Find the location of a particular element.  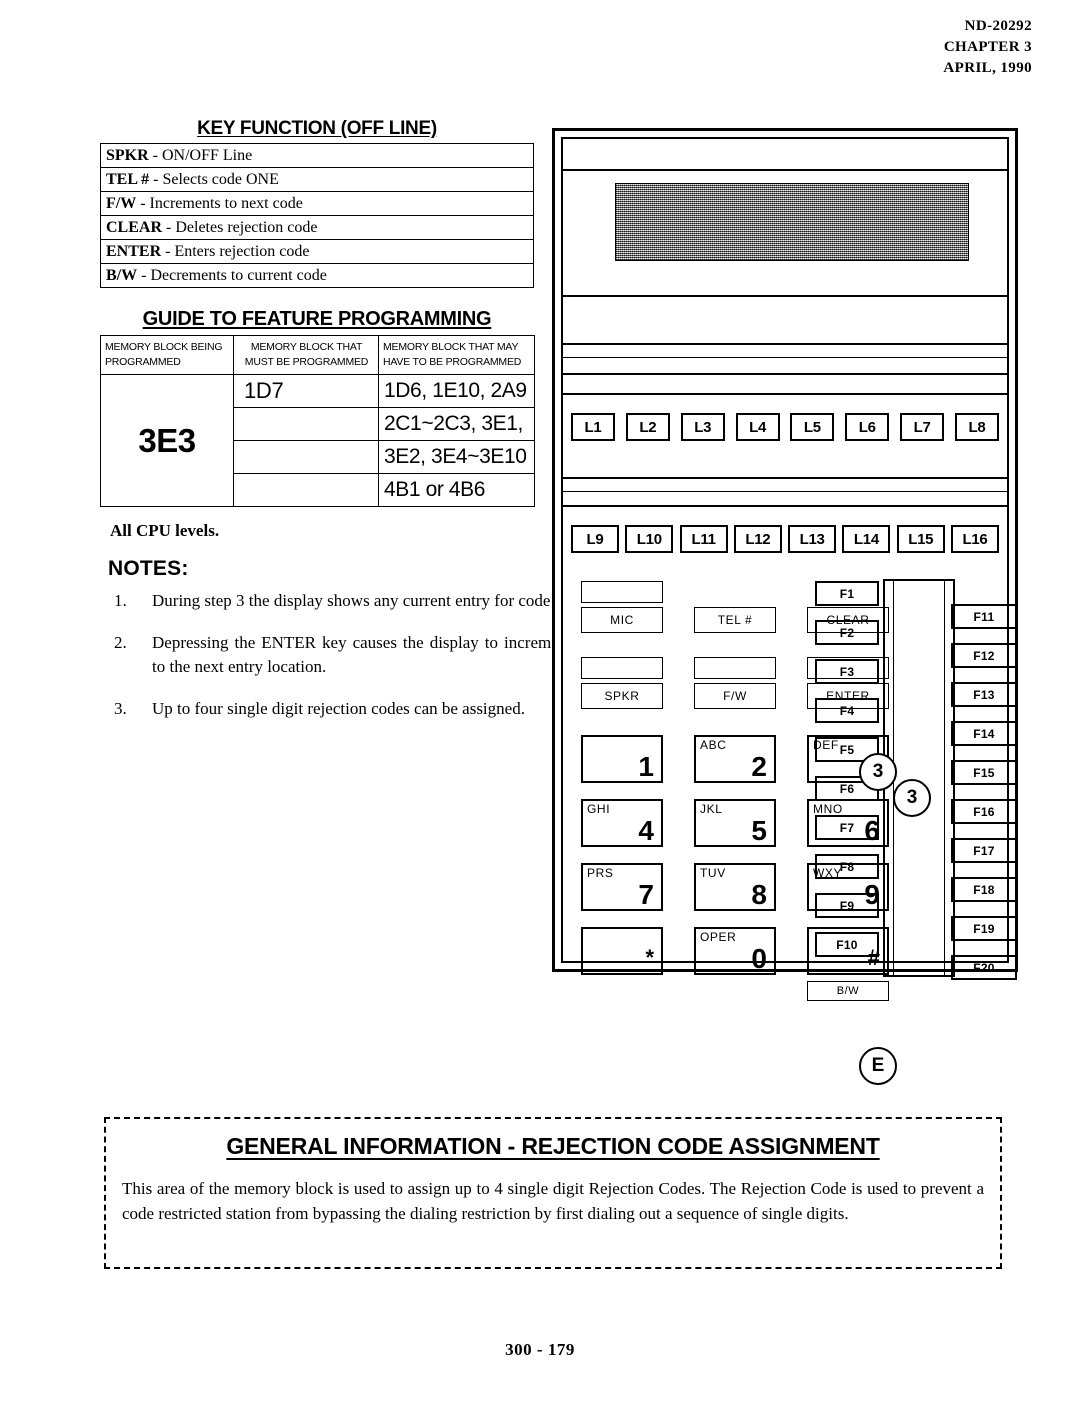

bw-key: B/W is located at coordinates (848, 991).